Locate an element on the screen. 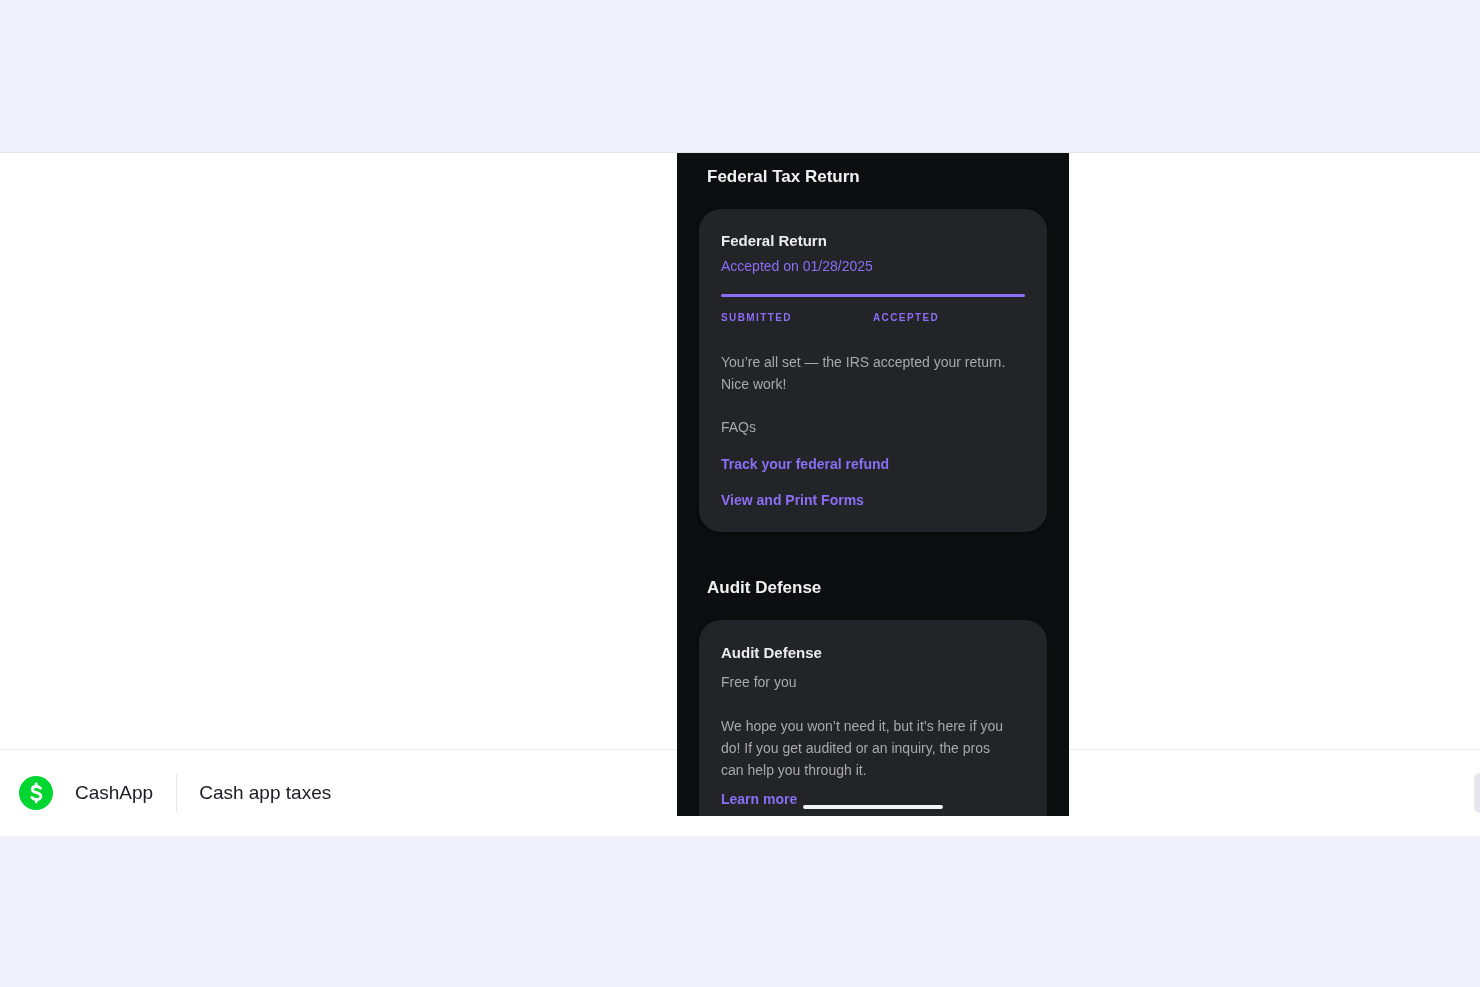 This screenshot has height=987, width=1480. section-heading: Audit Defense is located at coordinates (764, 588).